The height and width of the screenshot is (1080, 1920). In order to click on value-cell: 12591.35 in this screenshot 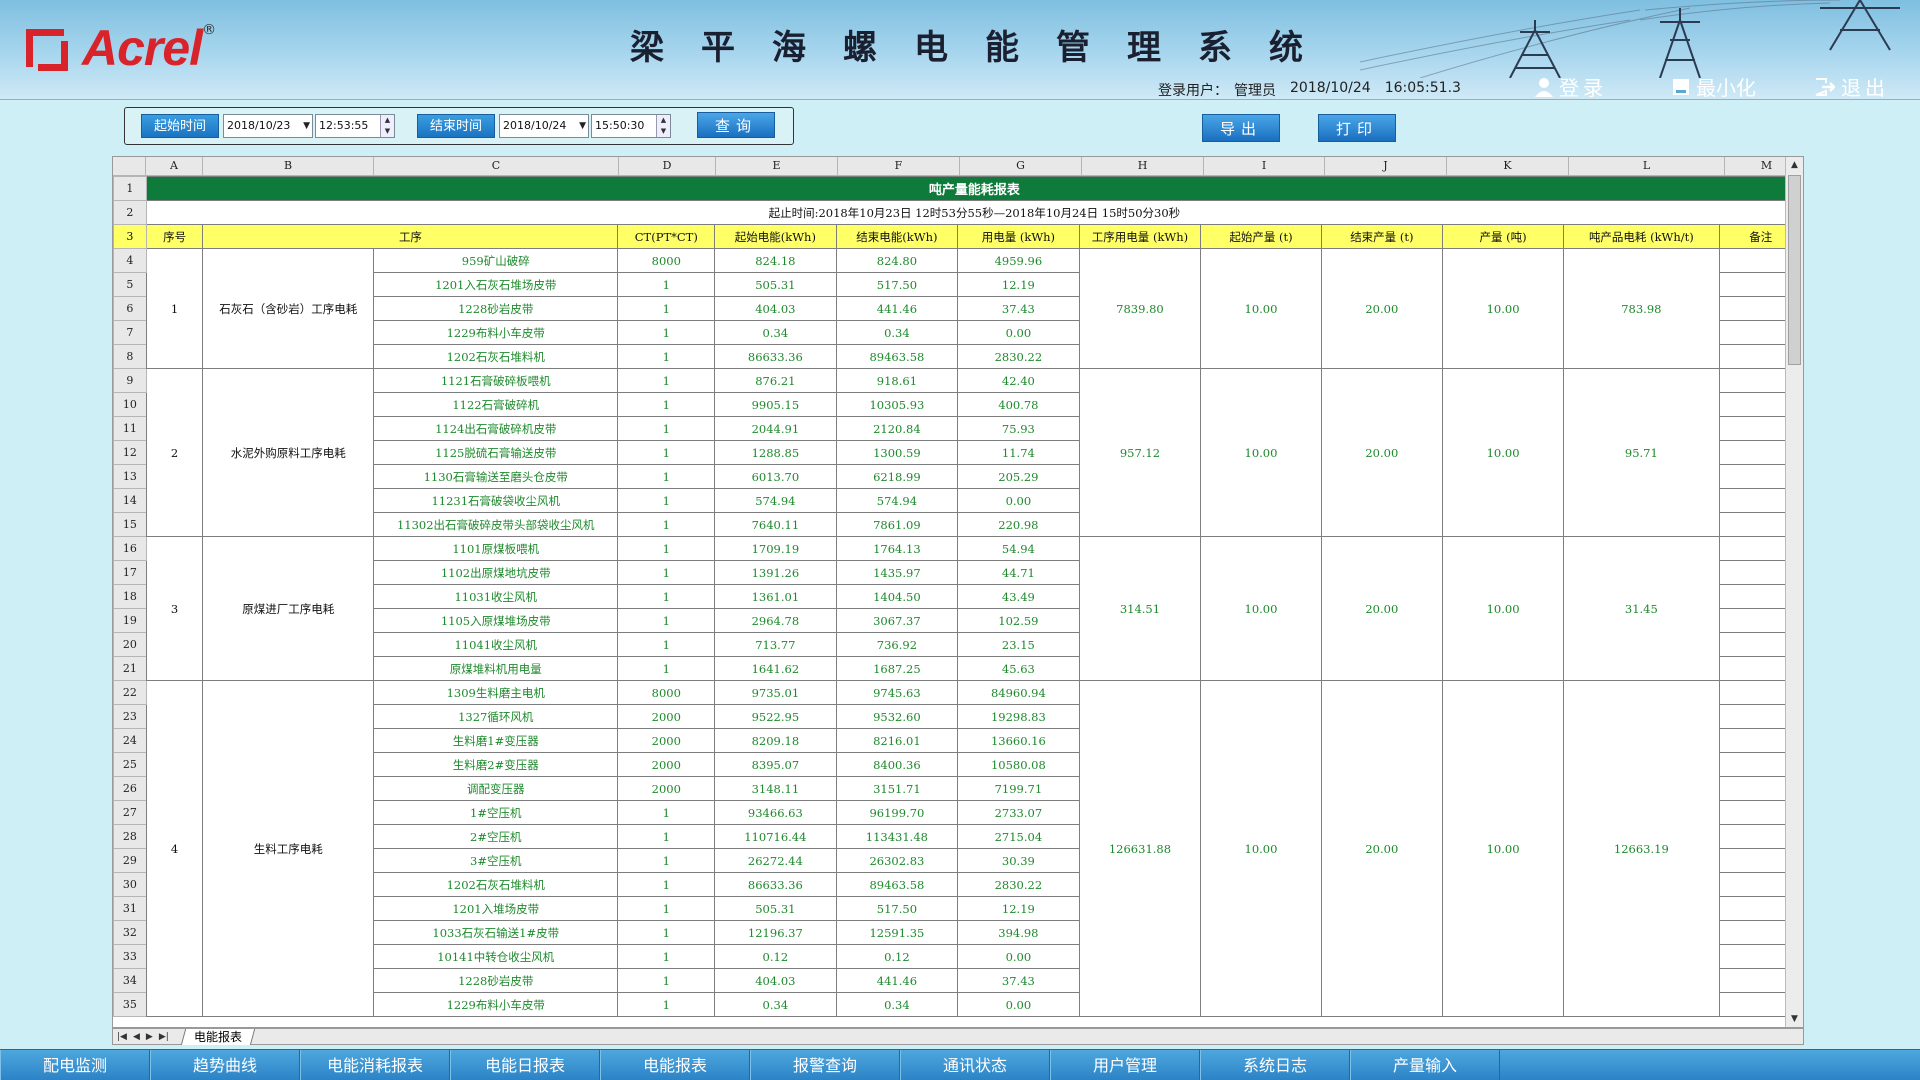, I will do `click(897, 932)`.